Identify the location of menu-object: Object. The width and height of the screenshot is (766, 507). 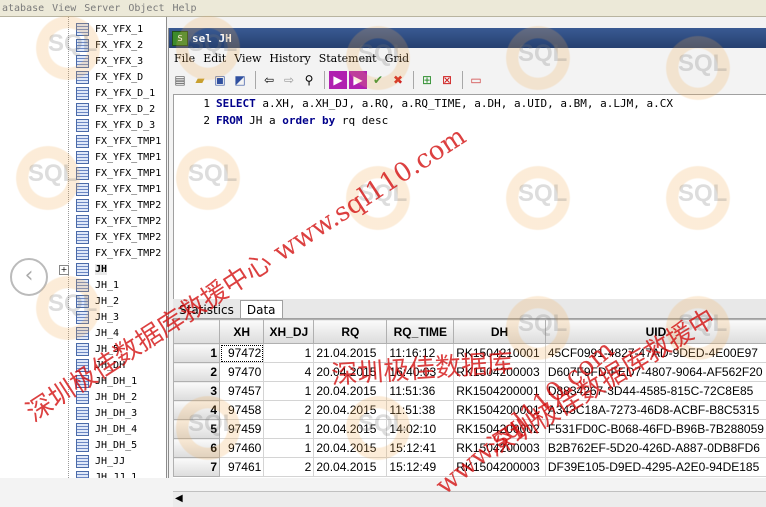
(146, 8).